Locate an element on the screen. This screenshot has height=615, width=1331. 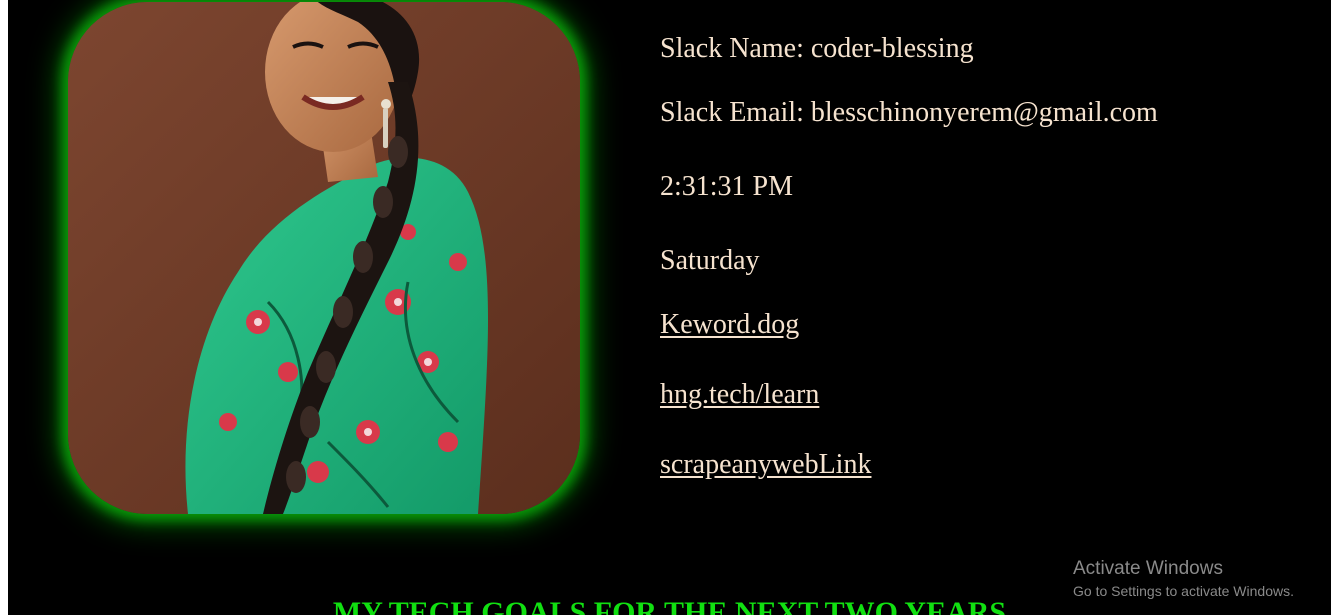
link-keword-anchor: Keword.dog is located at coordinates (729, 324).